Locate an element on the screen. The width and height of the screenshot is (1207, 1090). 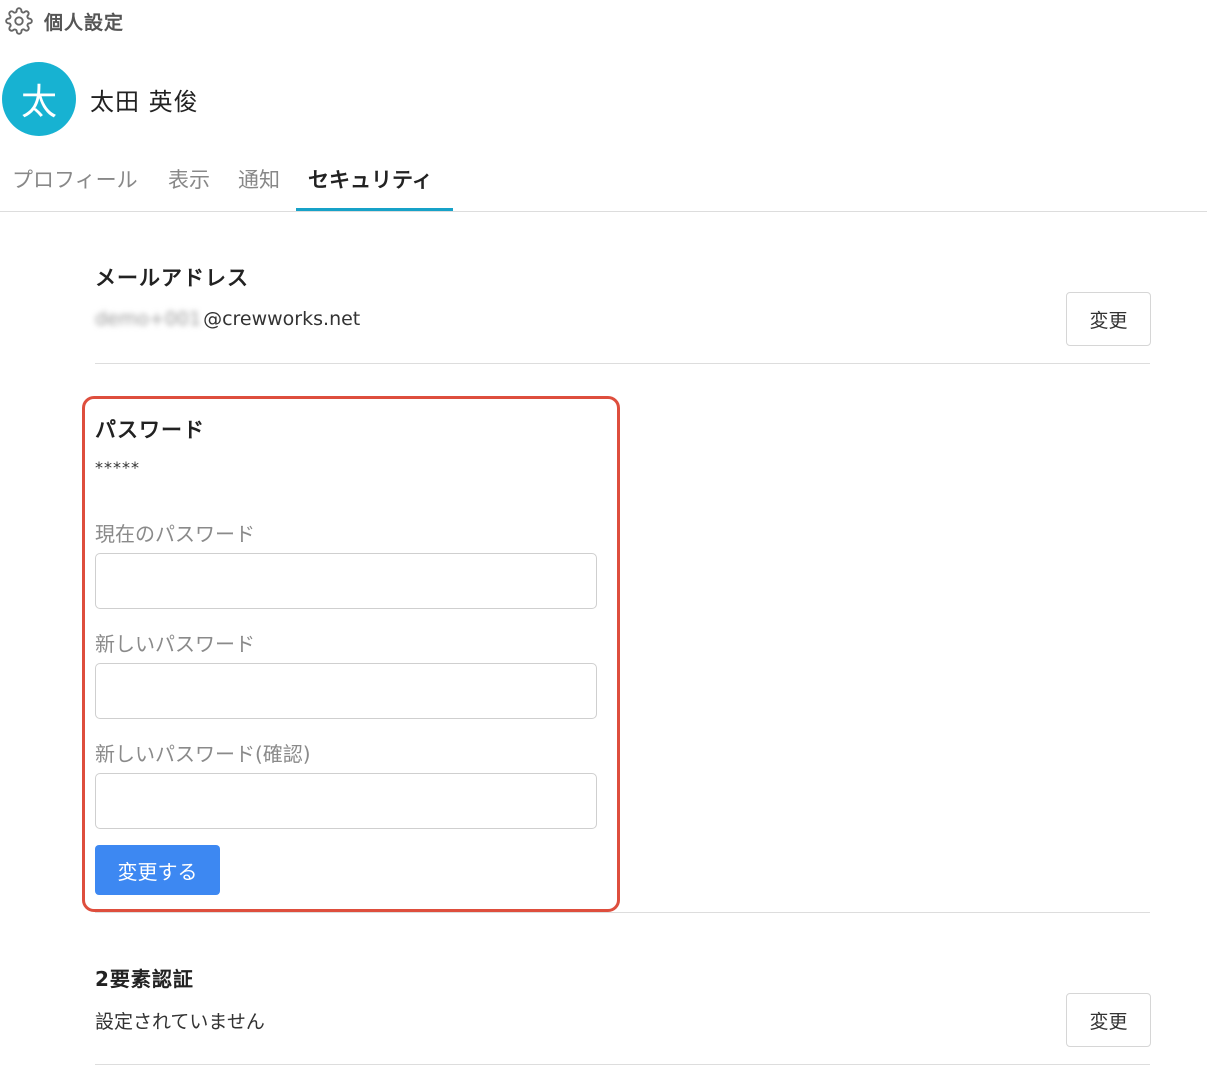
current-password-label: 現在のパスワード is located at coordinates (175, 534).